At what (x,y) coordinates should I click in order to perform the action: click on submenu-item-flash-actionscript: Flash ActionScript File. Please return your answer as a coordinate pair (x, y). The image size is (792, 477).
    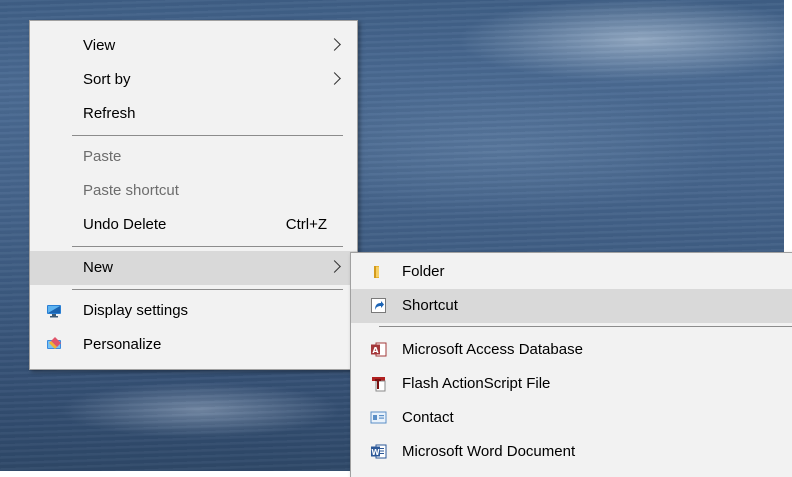
    Looking at the image, I should click on (571, 384).